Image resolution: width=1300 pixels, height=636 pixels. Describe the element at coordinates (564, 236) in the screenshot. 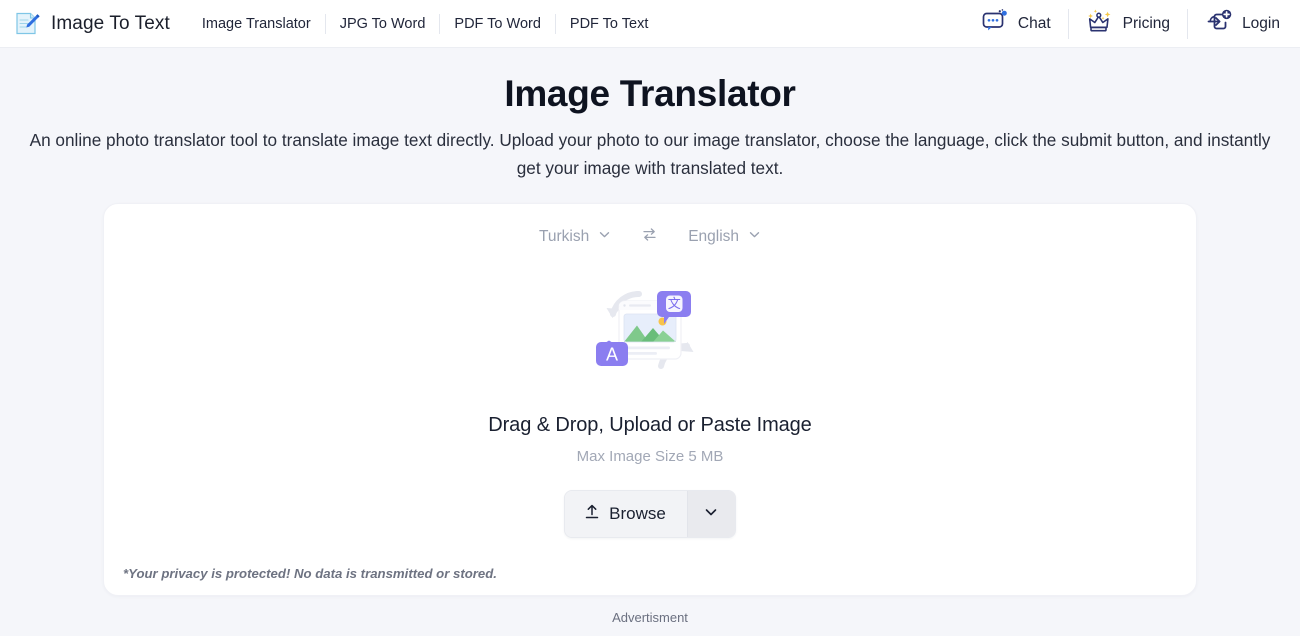

I see `source-language-value: Turkish` at that location.